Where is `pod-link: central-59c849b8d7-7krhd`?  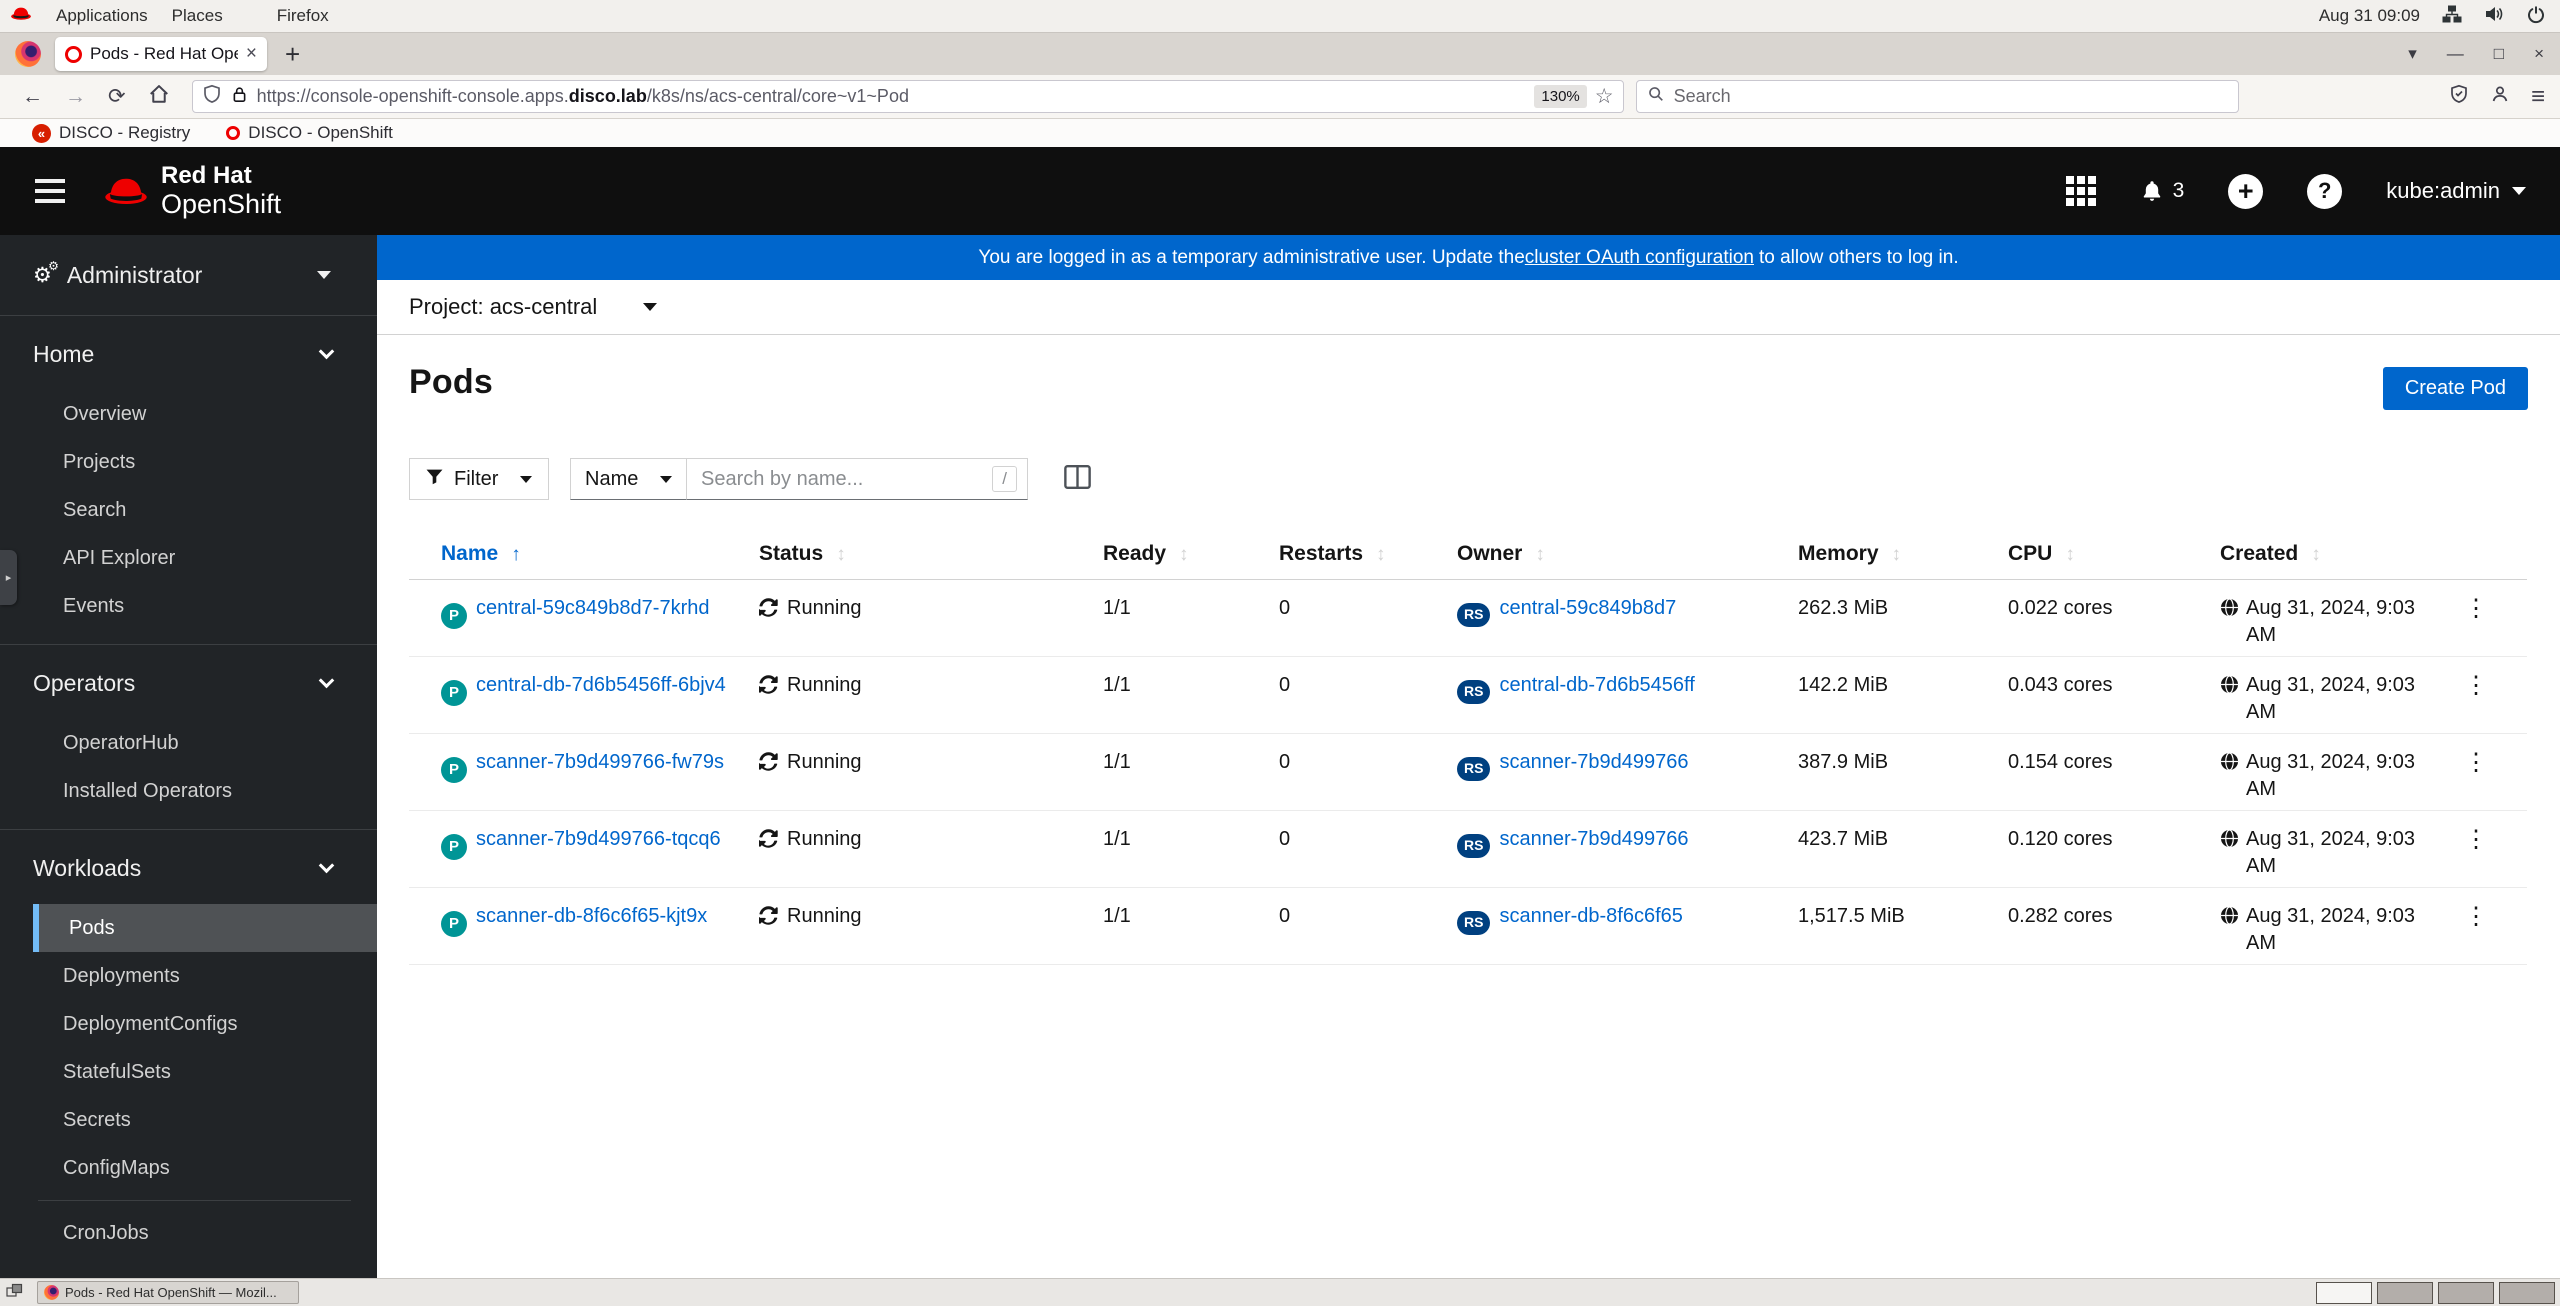
pod-link: central-59c849b8d7-7krhd is located at coordinates (593, 608).